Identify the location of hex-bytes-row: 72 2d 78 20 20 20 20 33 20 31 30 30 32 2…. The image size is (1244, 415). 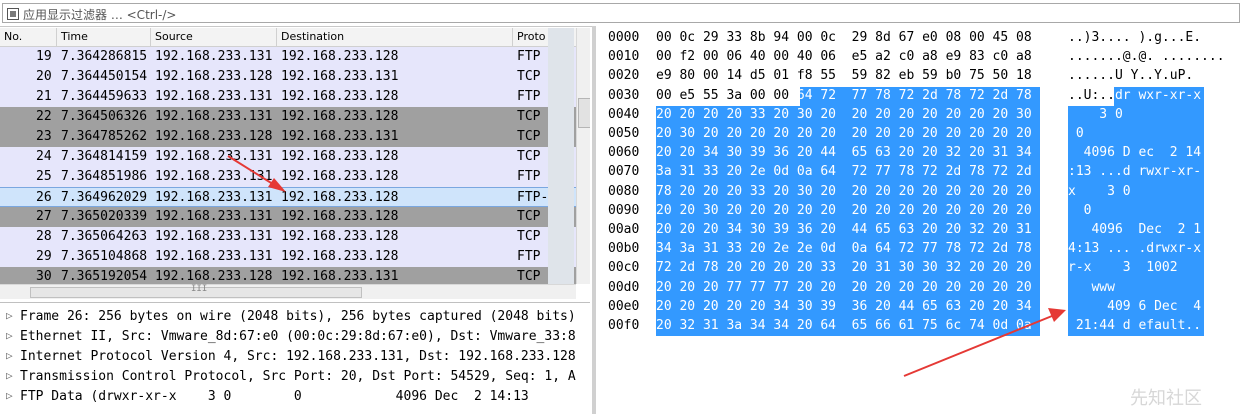
(844, 268).